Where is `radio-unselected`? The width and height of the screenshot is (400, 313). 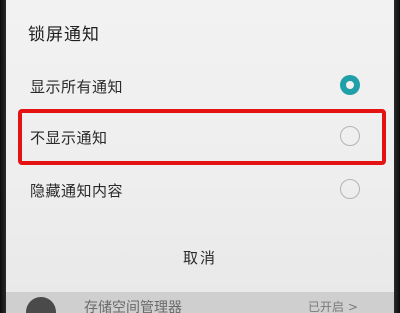 radio-unselected is located at coordinates (350, 189).